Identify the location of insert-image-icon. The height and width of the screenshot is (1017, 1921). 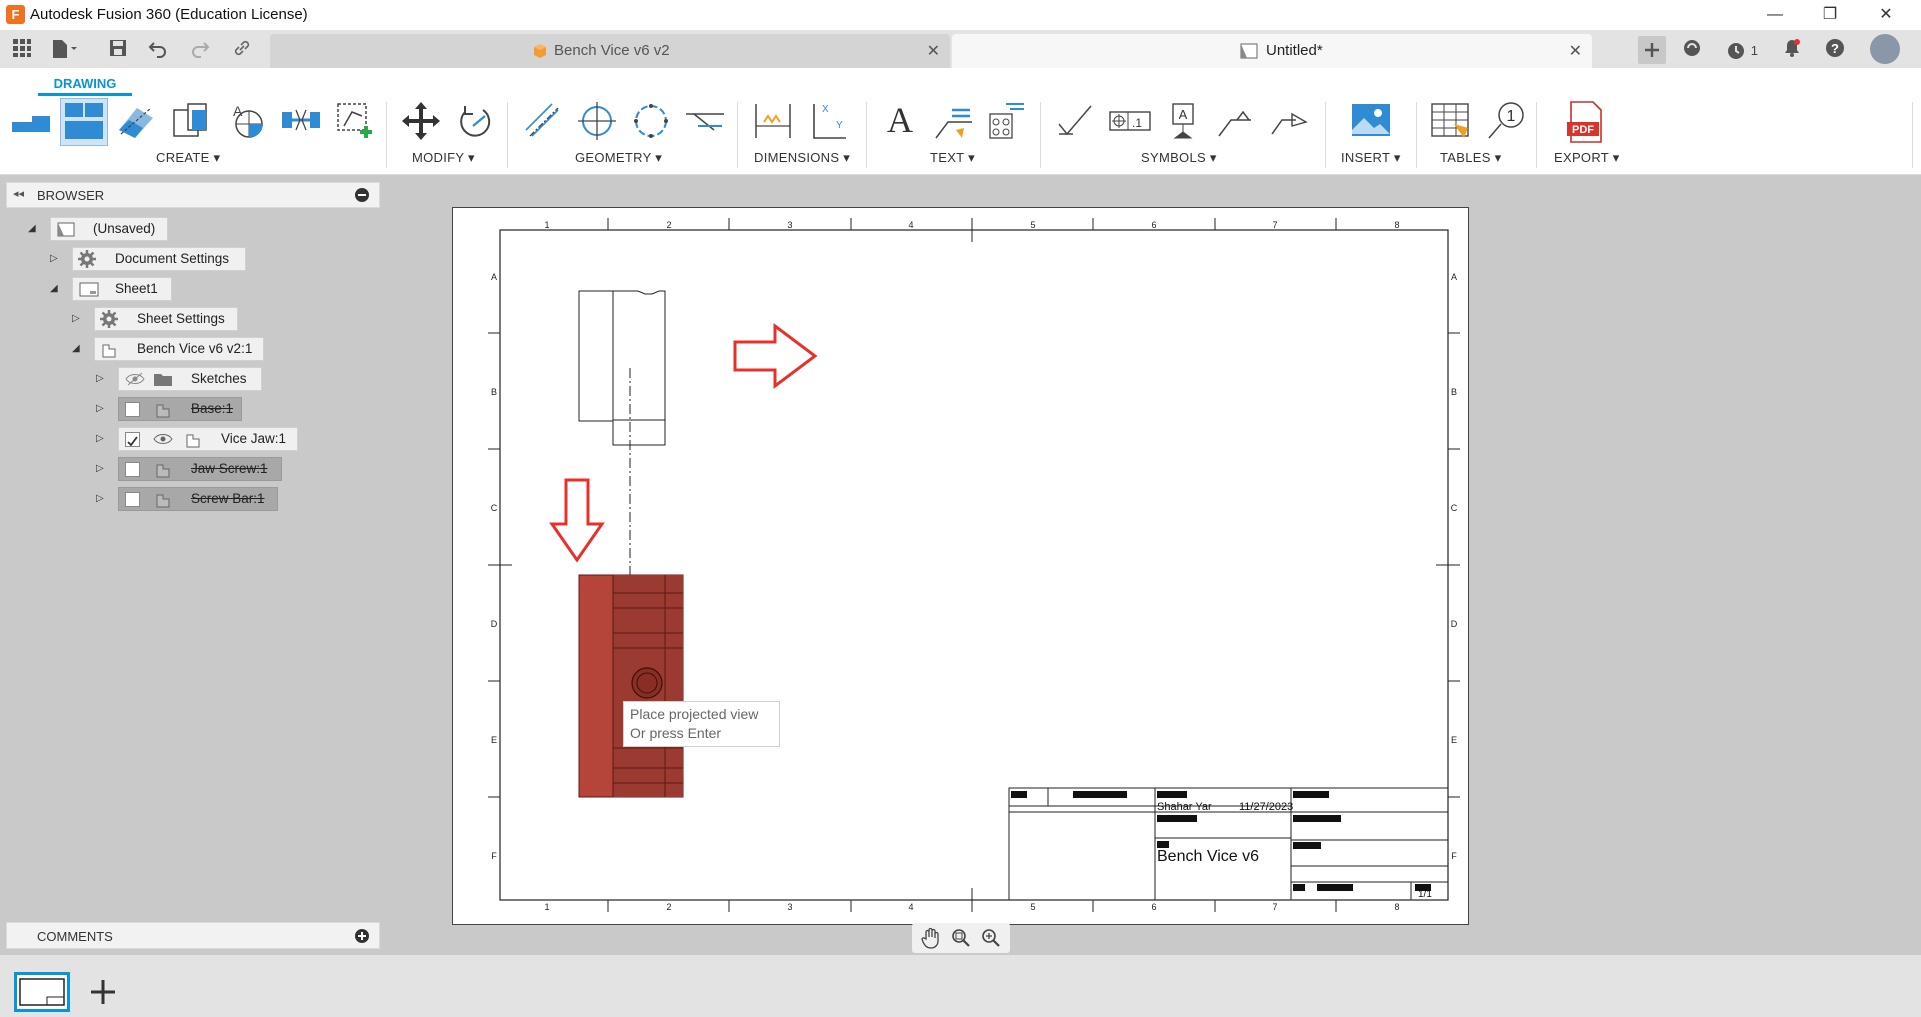
(1370, 120).